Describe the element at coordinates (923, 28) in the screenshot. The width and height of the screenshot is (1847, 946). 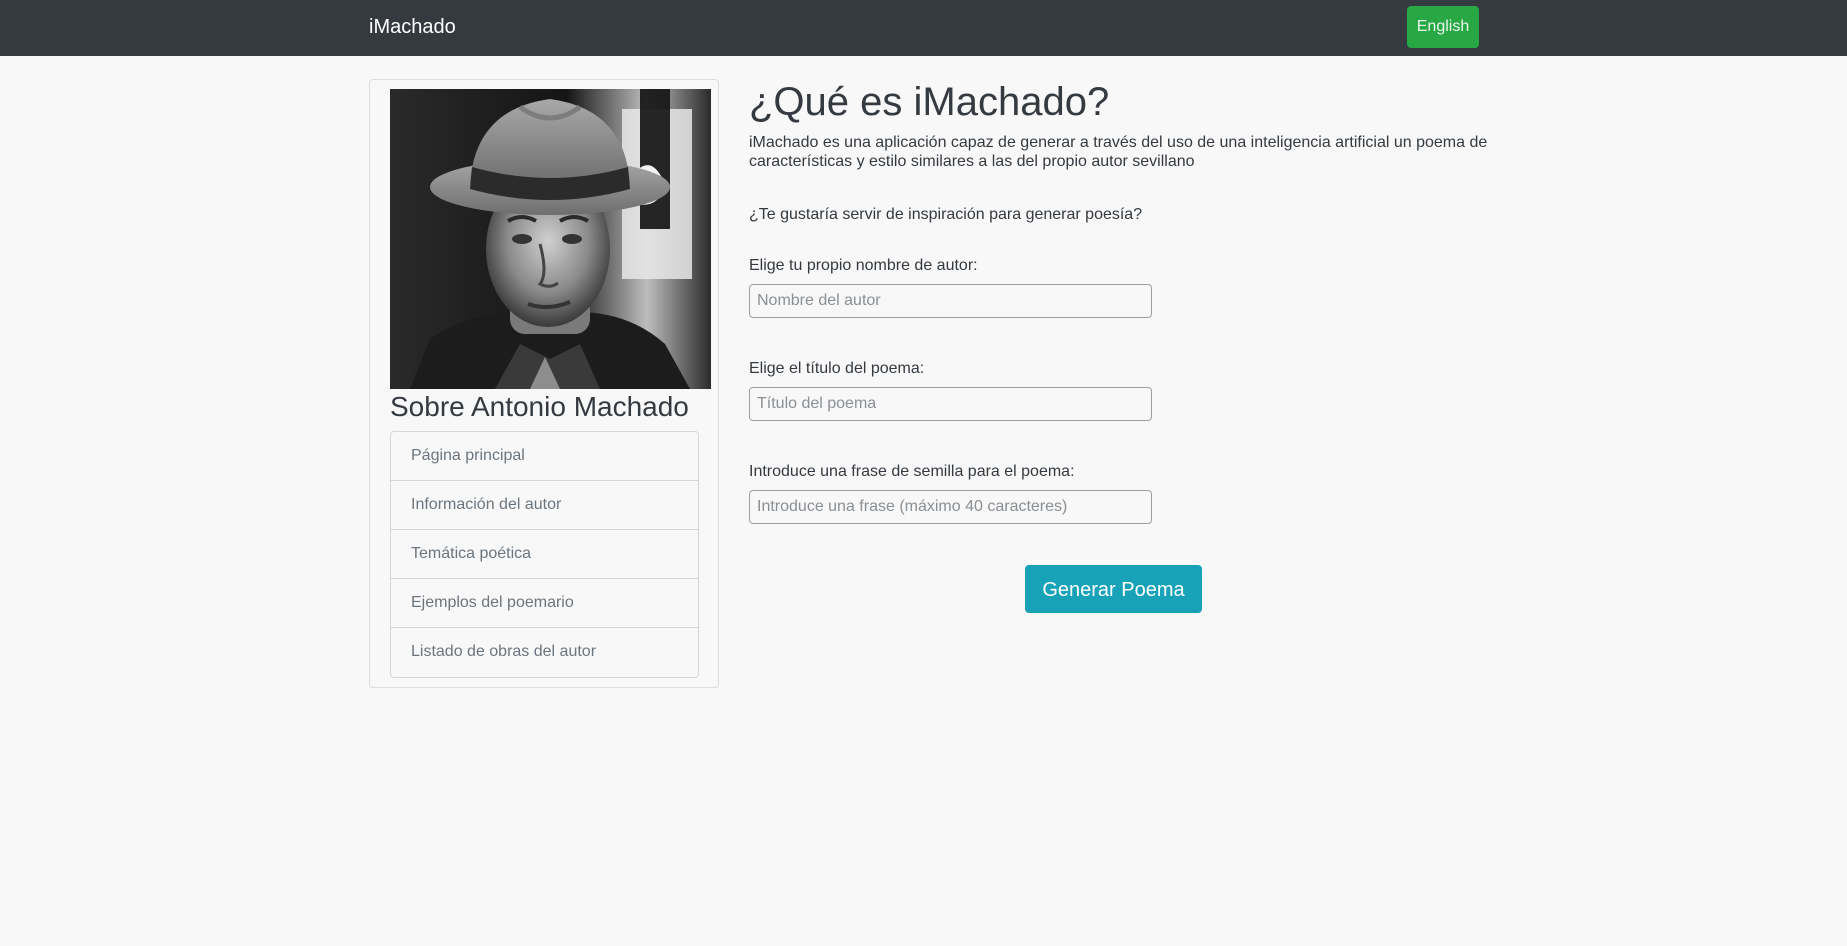
I see `top-navbar: iMachado English` at that location.